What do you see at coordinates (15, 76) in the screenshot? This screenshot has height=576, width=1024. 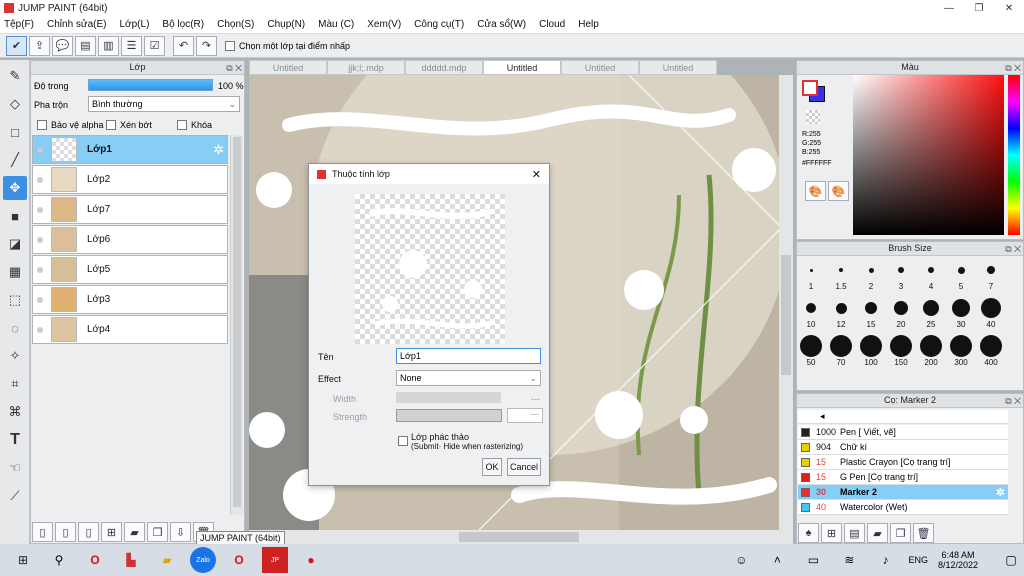 I see `brush-tool-icon: ✎` at bounding box center [15, 76].